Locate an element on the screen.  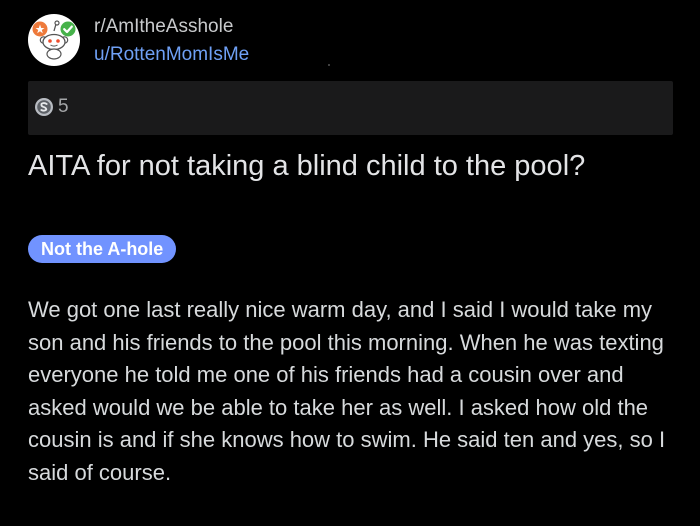
post-flair: Not the A-hole is located at coordinates (102, 249).